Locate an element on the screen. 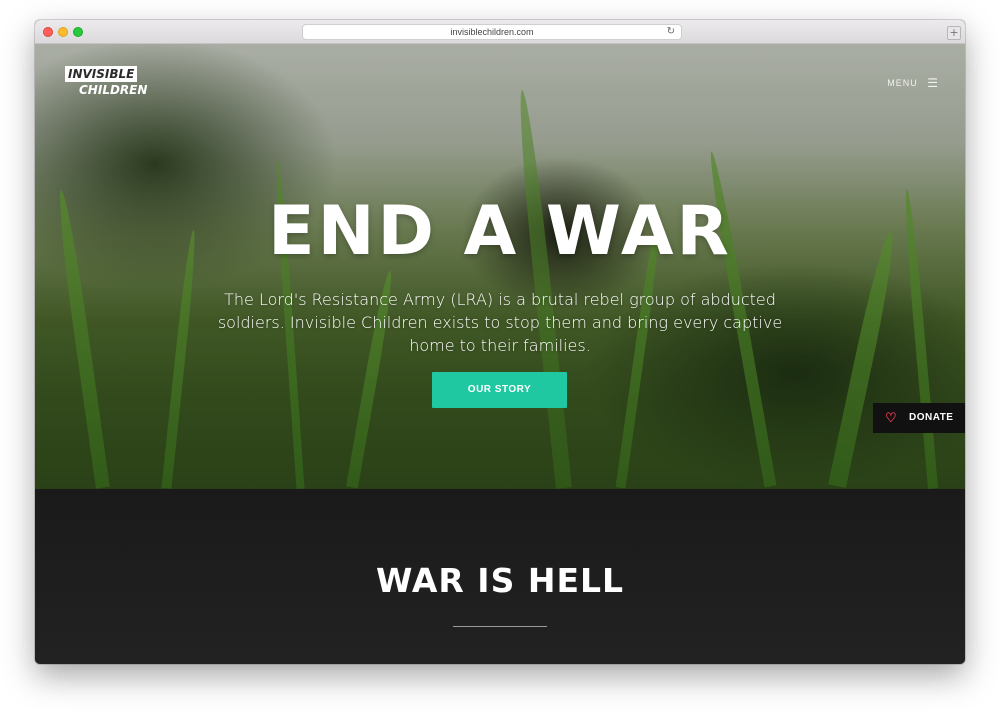 The height and width of the screenshot is (715, 1000). menu-label: MENU is located at coordinates (902, 83).